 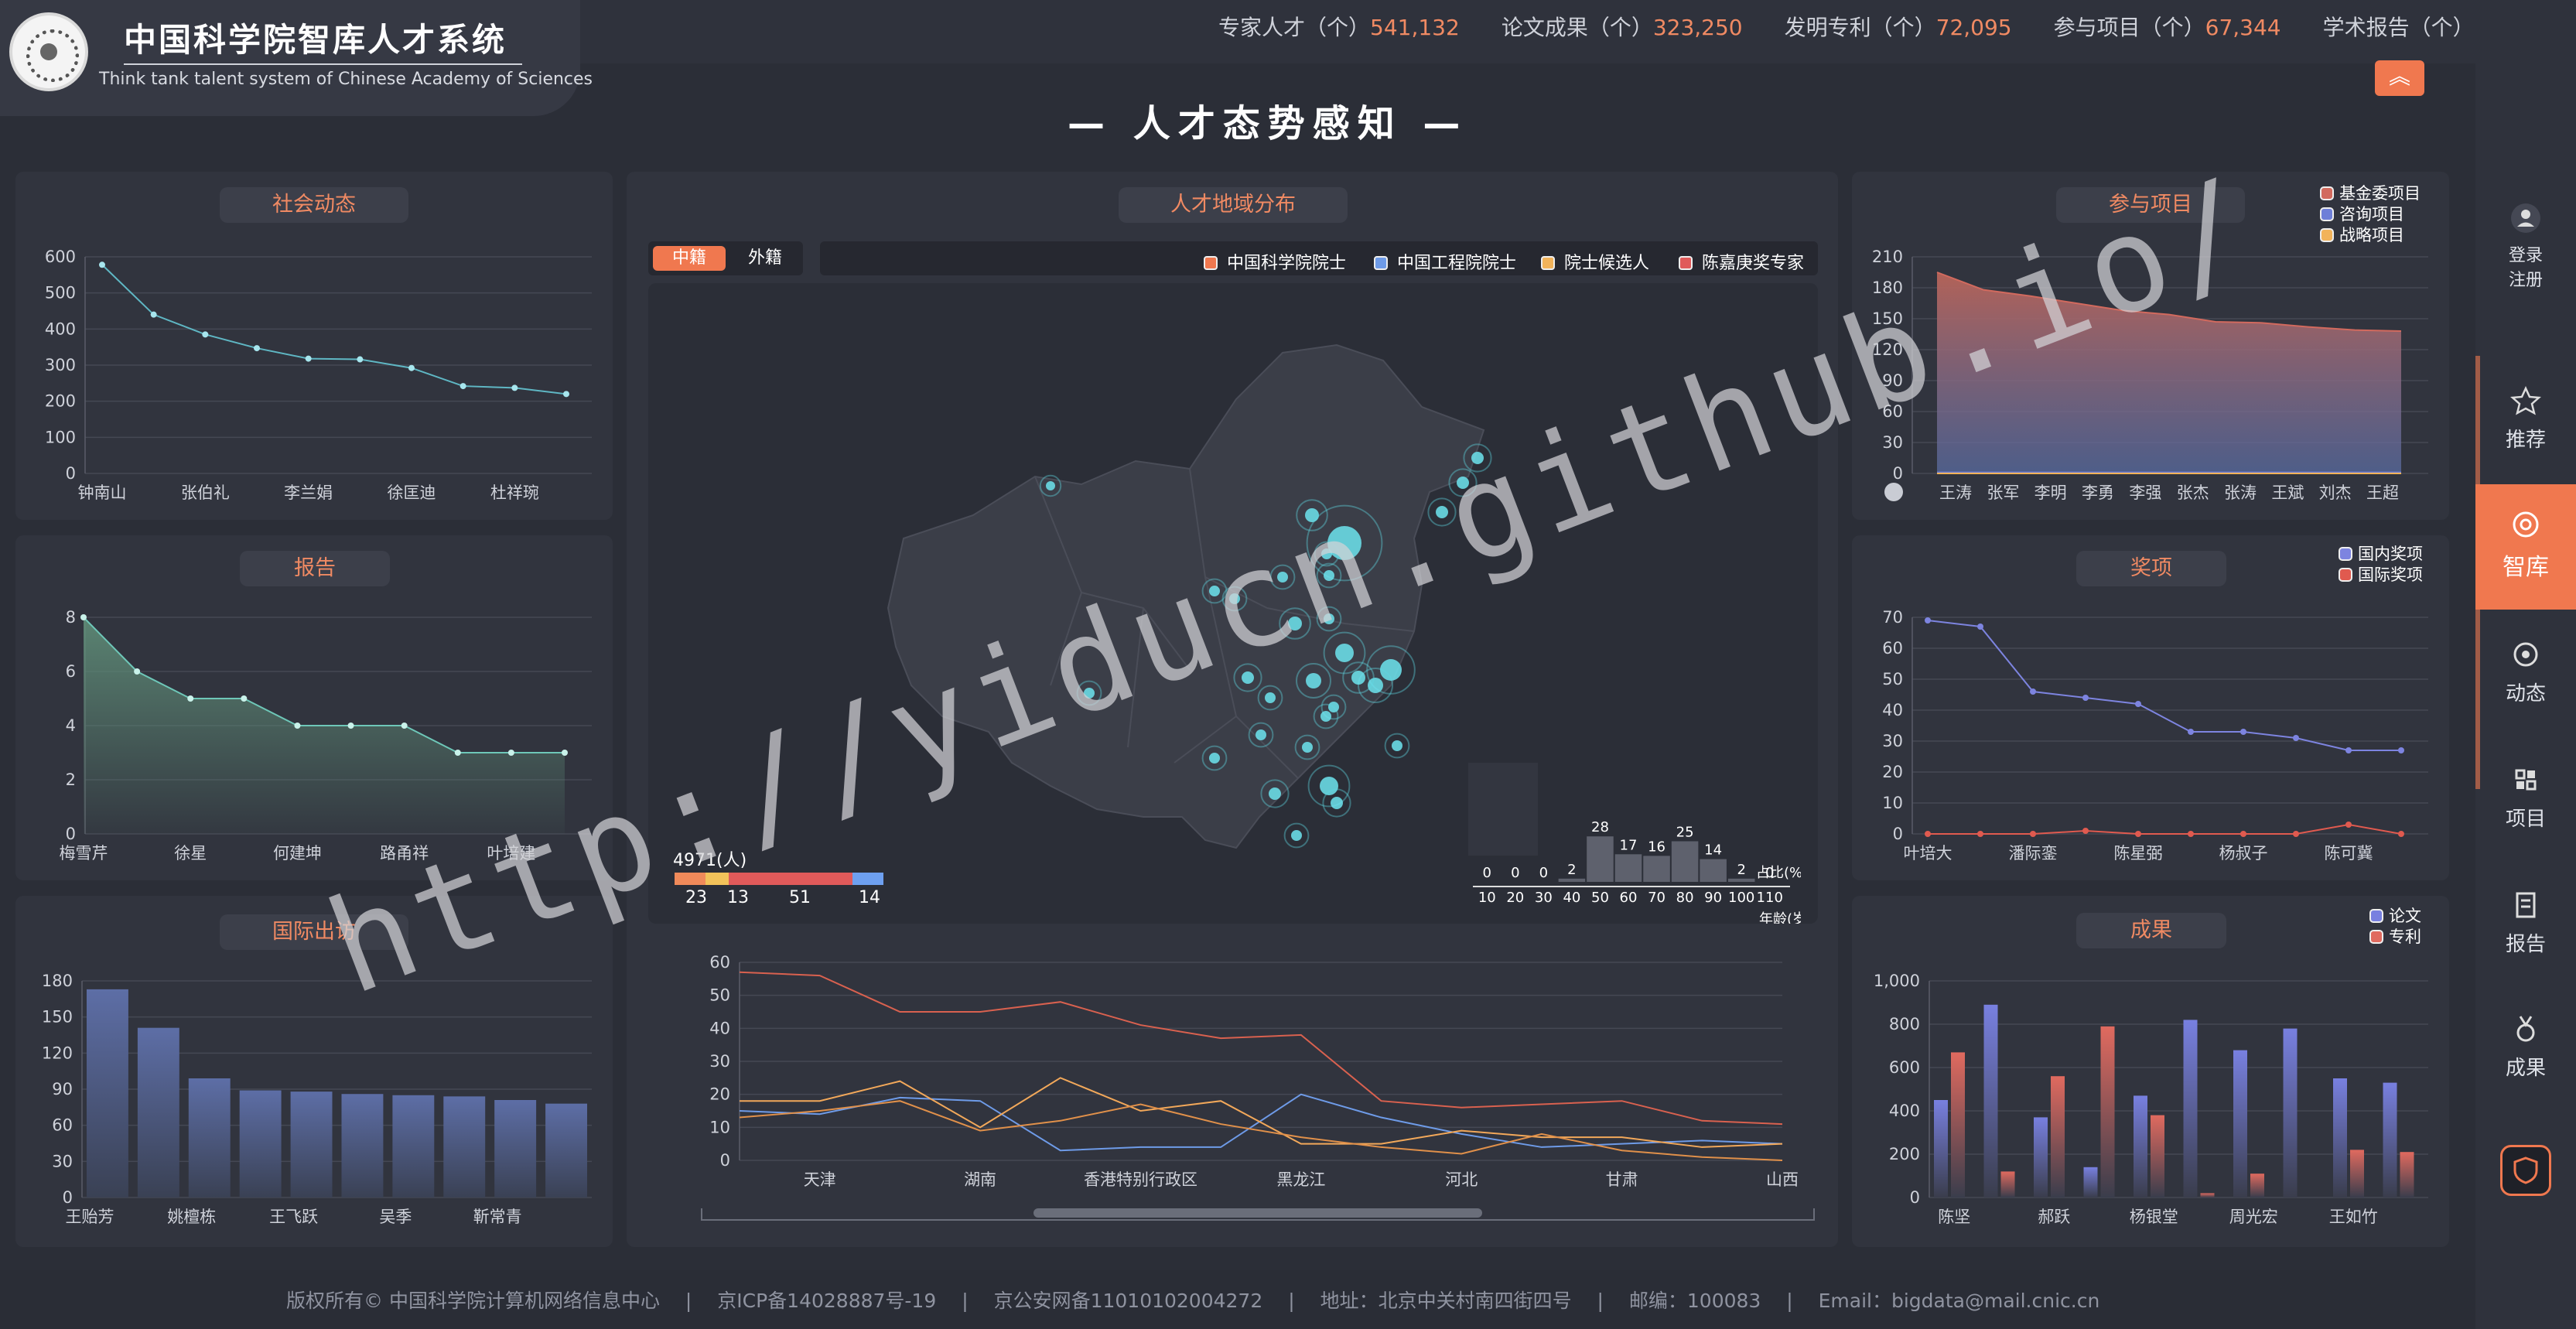 What do you see at coordinates (1571, 898) in the screenshot?
I see `age-tick-label: 40` at bounding box center [1571, 898].